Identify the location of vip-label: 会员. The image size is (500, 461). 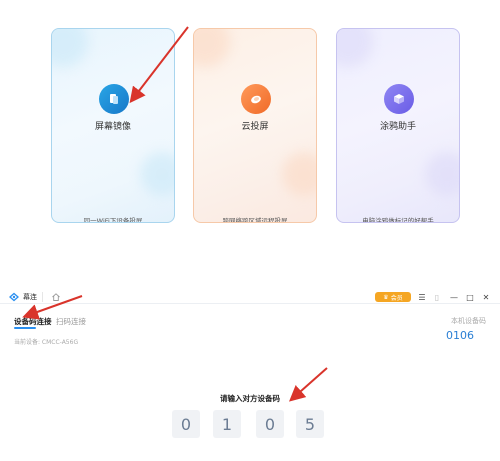
(396, 298).